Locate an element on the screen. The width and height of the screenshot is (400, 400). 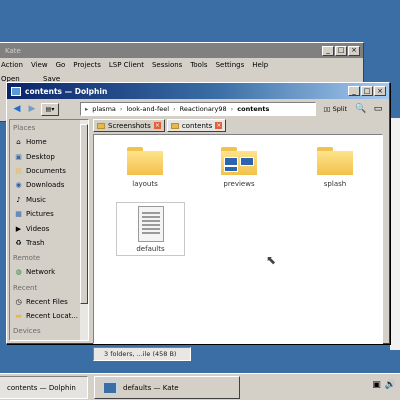
sidebar-item-label: Network is located at coordinates (41, 272).